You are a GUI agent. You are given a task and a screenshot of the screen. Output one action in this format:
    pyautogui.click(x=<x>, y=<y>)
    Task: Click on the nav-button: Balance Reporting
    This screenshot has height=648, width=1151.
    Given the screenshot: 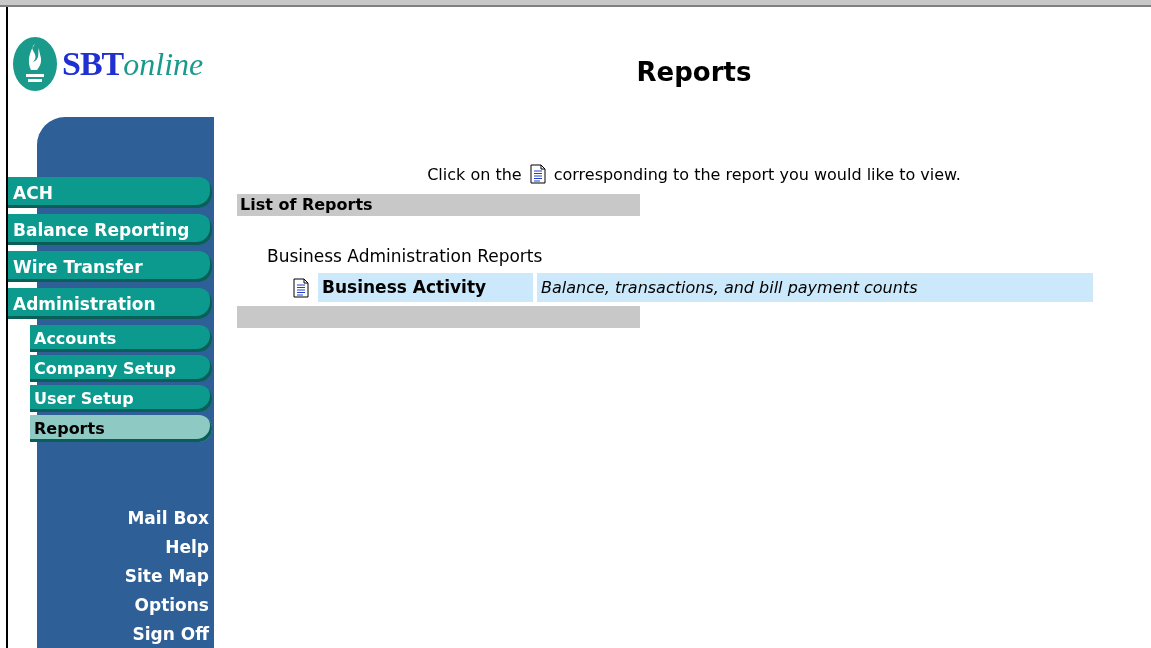 What is the action you would take?
    pyautogui.click(x=110, y=229)
    